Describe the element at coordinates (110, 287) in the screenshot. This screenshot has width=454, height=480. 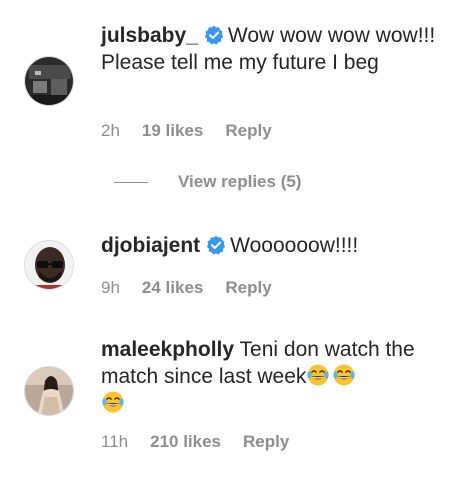
I see `comment-time: 9h` at that location.